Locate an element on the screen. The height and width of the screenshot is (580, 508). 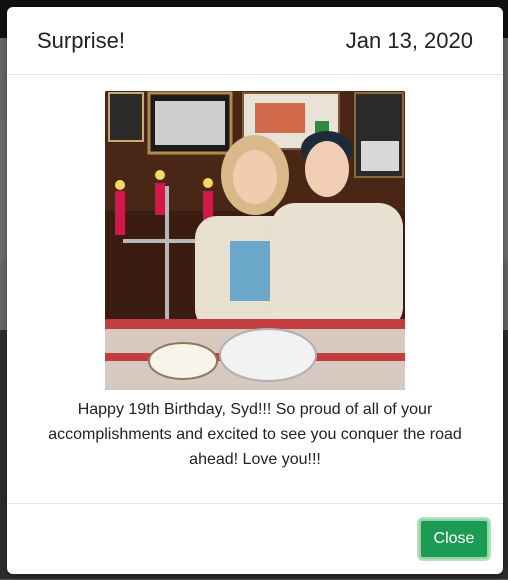
modal-date: Jan 13, 2020 is located at coordinates (409, 40).